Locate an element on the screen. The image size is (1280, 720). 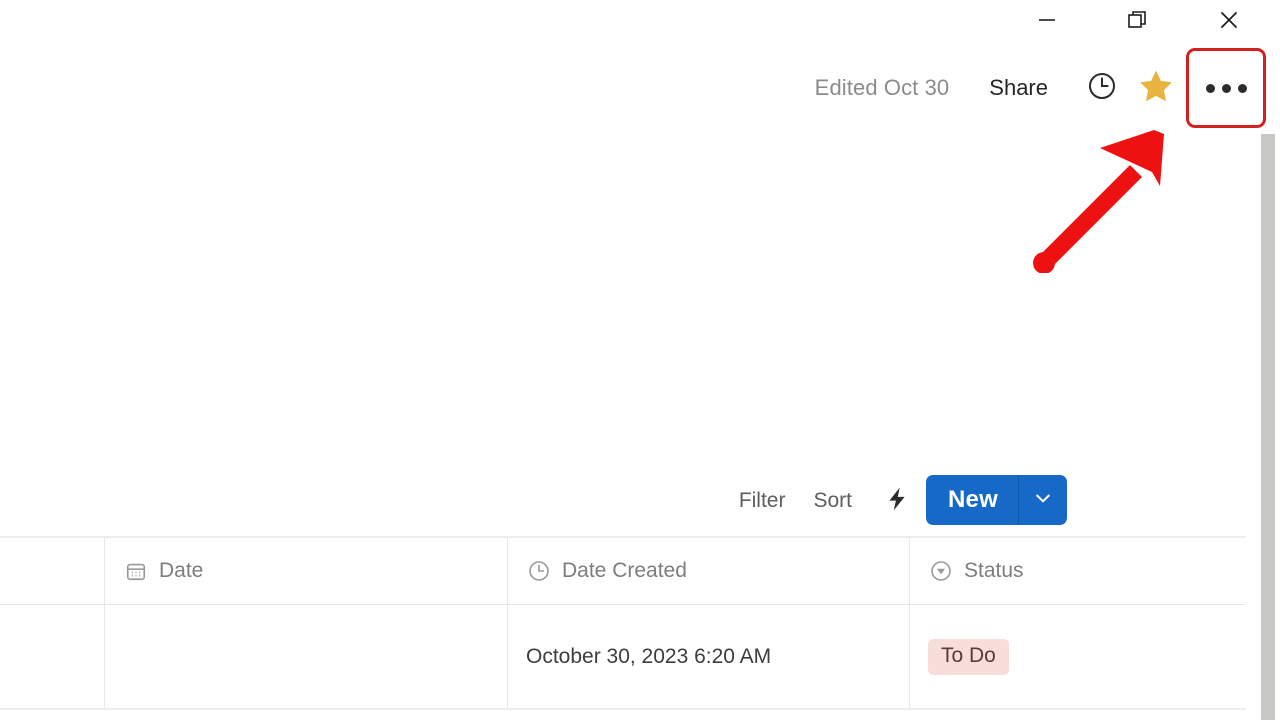
column-header-date-created: Date Created is located at coordinates (709, 571).